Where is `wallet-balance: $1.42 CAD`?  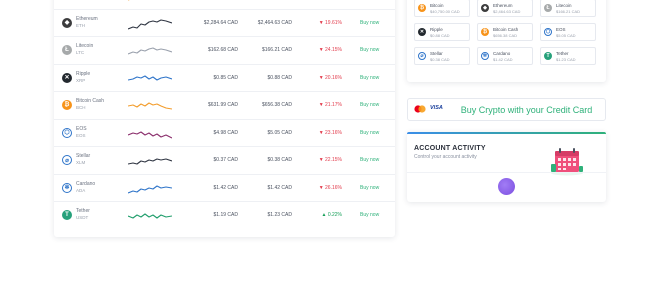
wallet-balance: $1.42 CAD is located at coordinates (503, 59).